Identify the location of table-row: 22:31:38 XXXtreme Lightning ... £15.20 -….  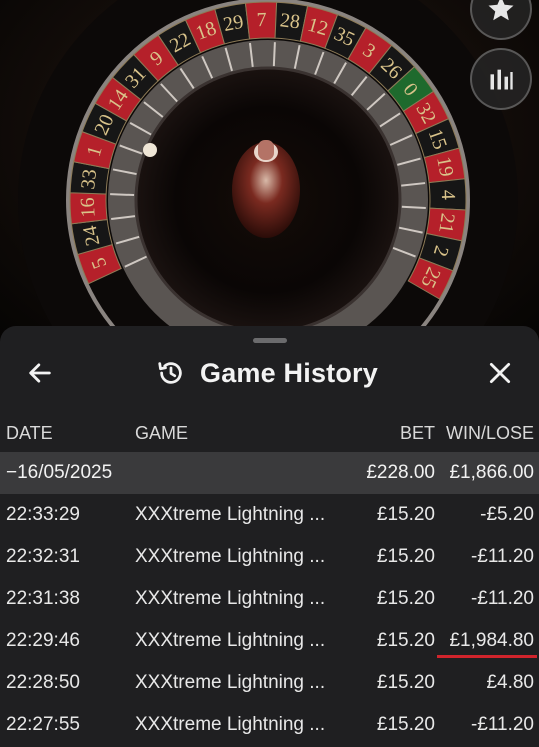
(269, 599).